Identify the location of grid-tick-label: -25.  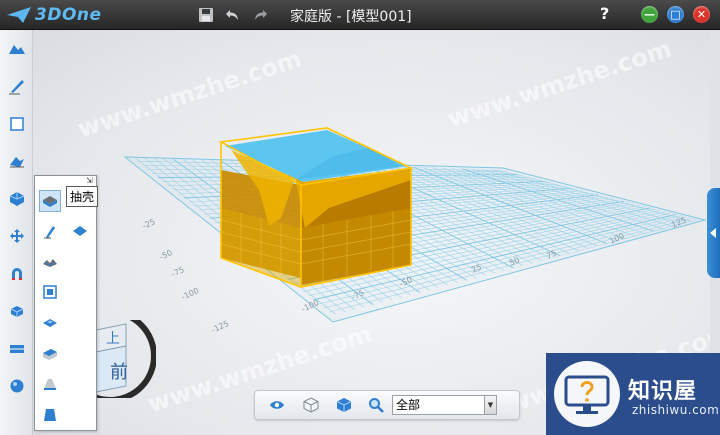
(149, 224).